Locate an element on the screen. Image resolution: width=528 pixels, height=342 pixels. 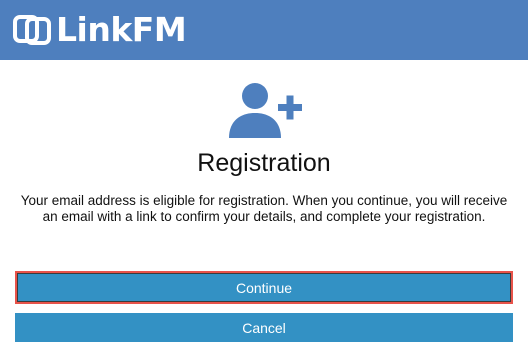
continue-button: Continue is located at coordinates (264, 287).